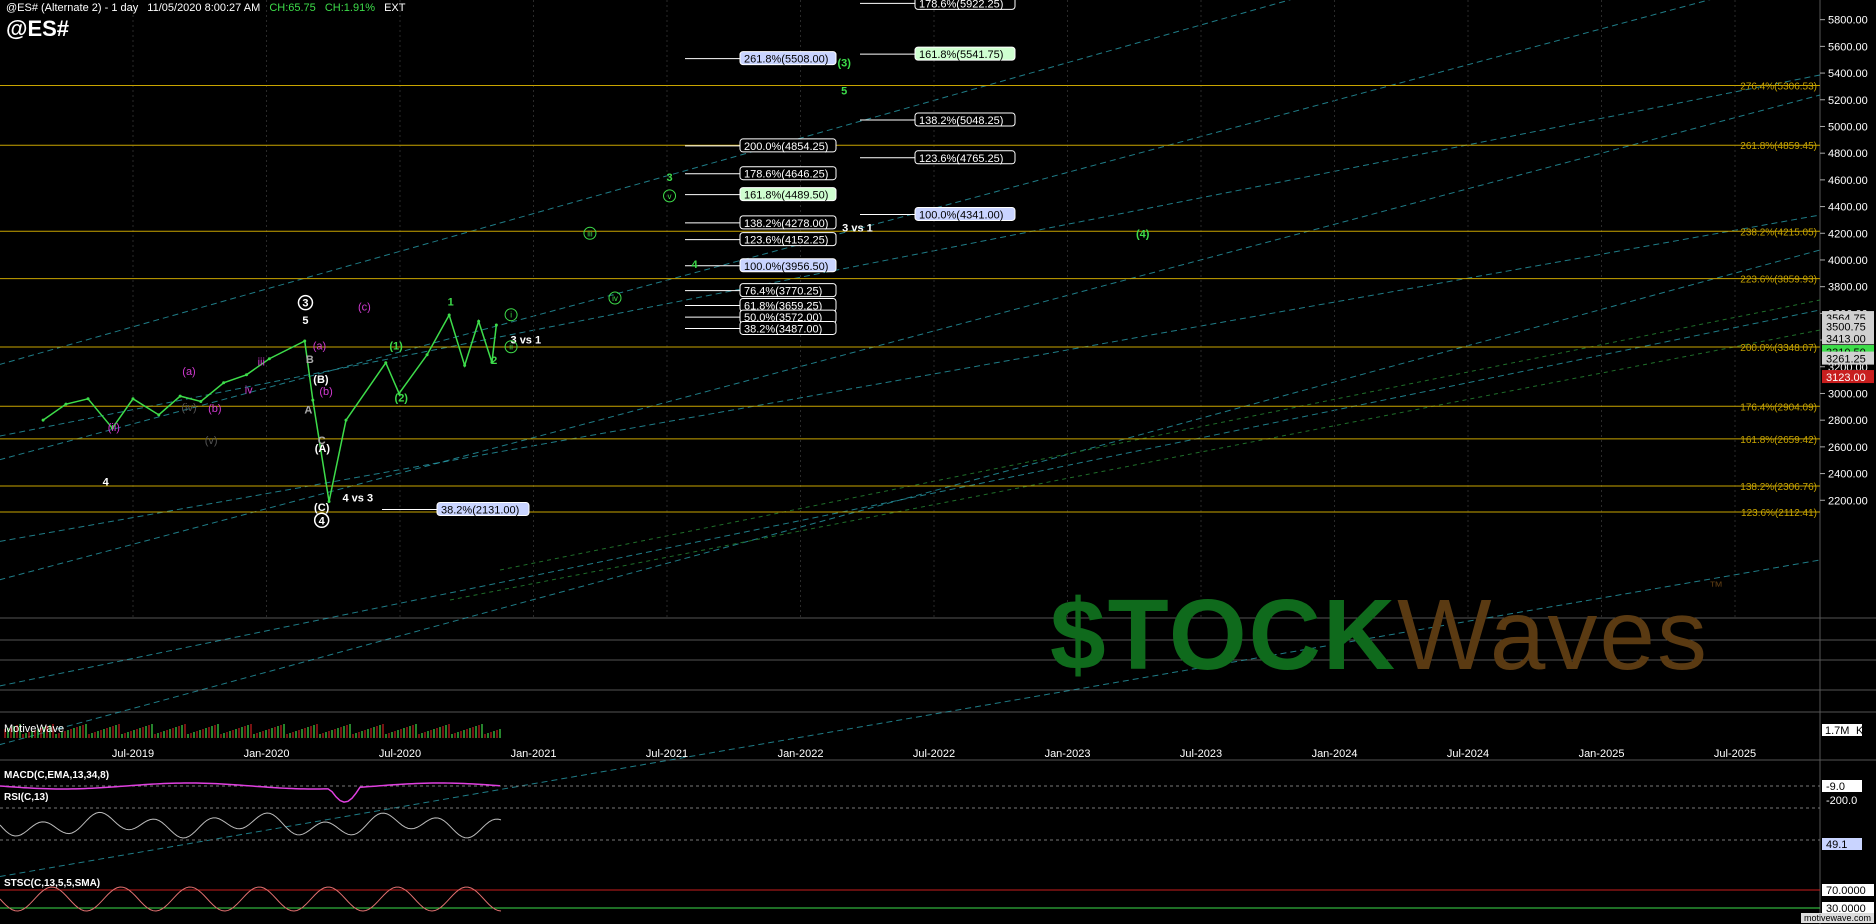 This screenshot has height=924, width=1876. What do you see at coordinates (844, 91) in the screenshot?
I see `wave-label: 5` at bounding box center [844, 91].